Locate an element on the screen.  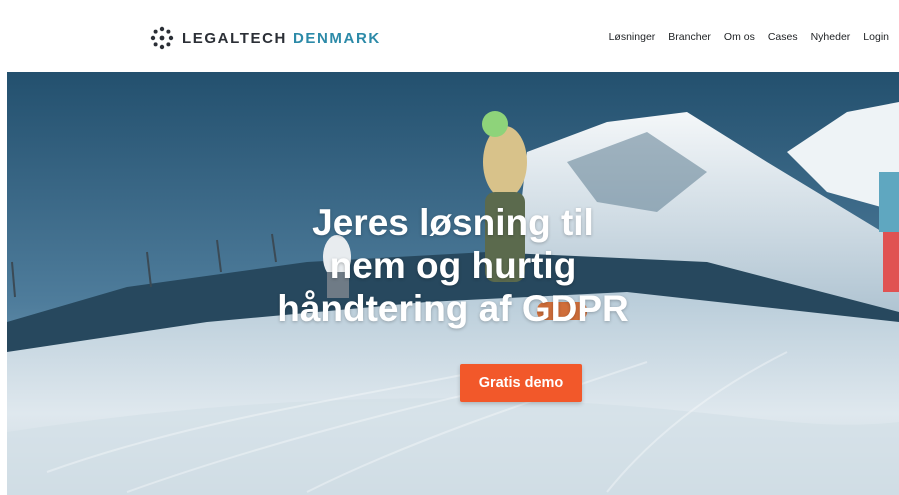
logo-wordmark: LEGALTECH DENMARK is located at coordinates (281, 38).